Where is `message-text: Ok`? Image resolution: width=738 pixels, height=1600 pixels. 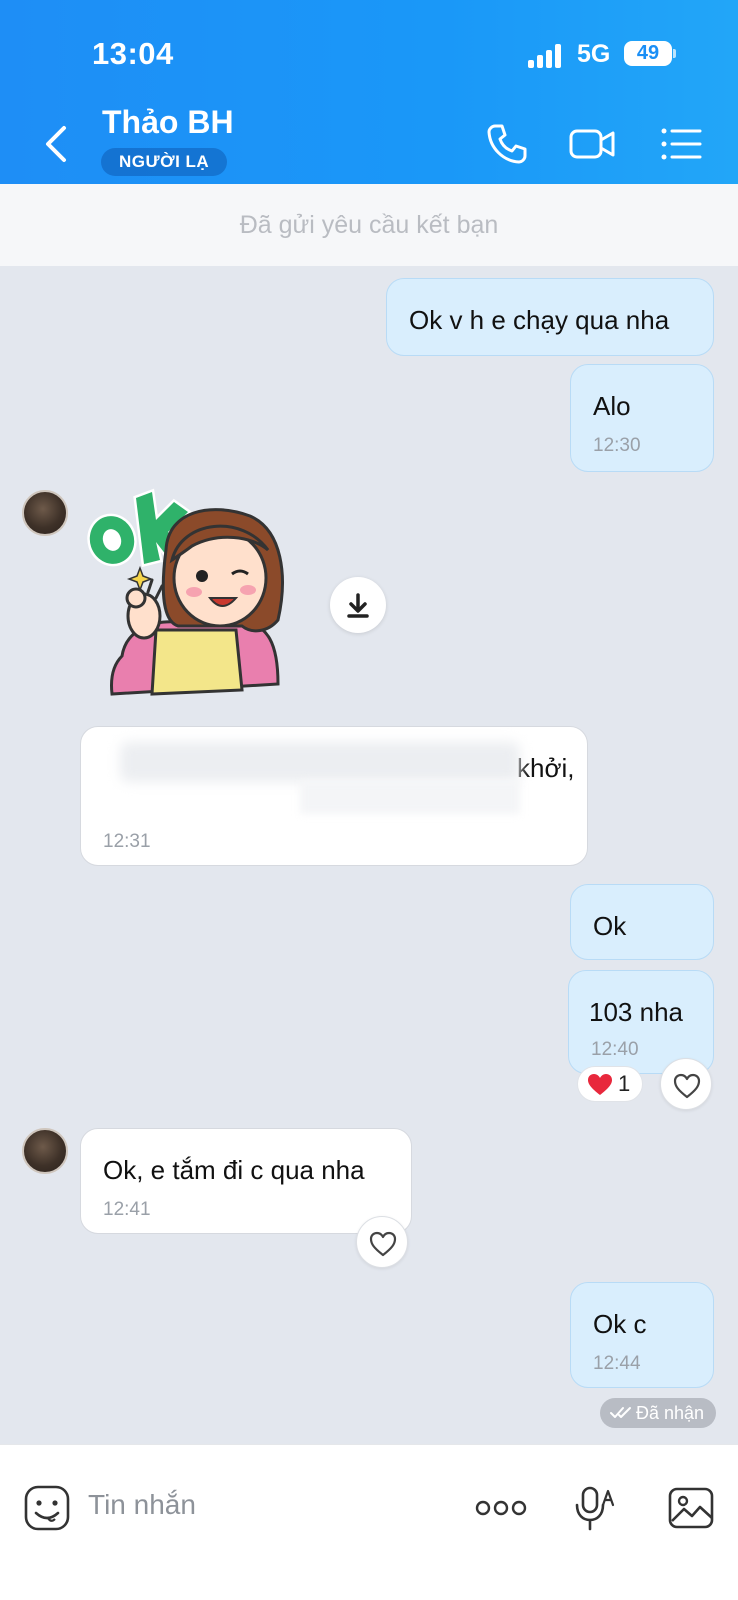
message-text: Ok is located at coordinates (610, 926).